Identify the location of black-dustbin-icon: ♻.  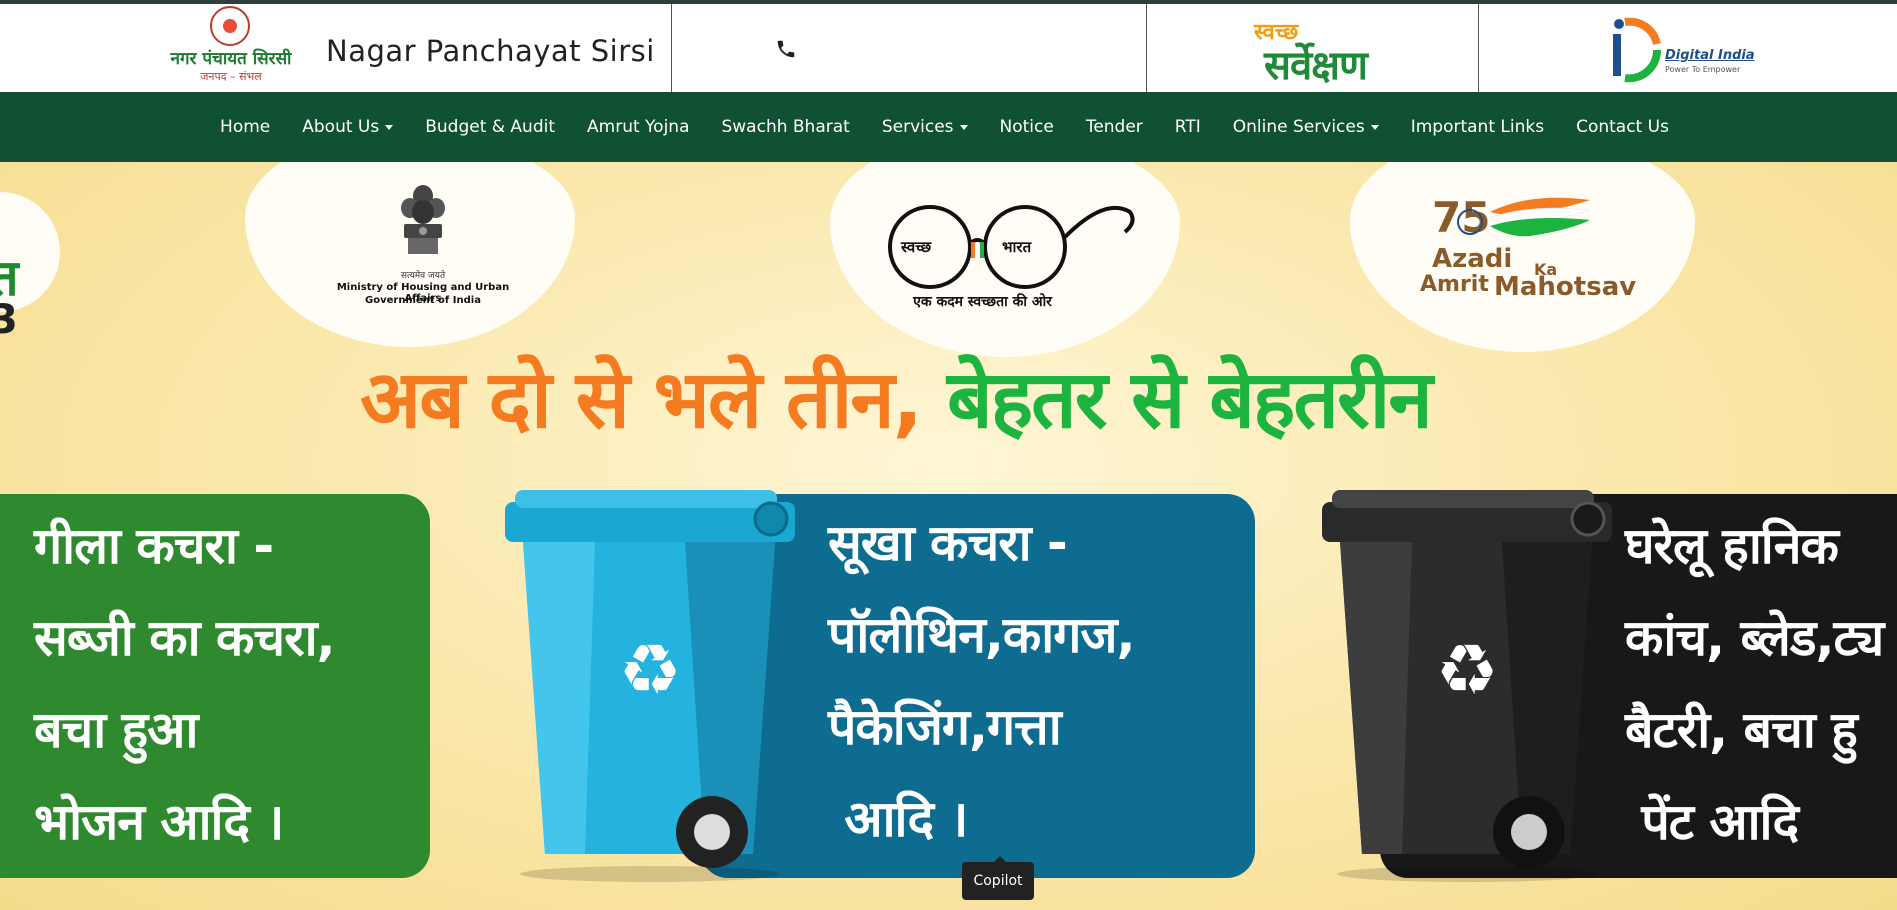
(1467, 686).